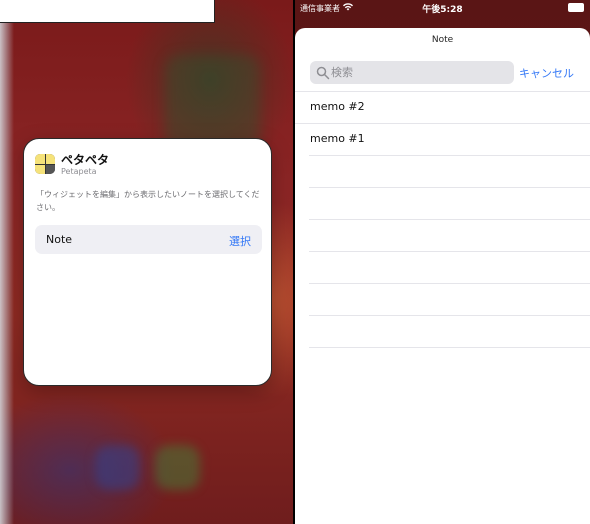  Describe the element at coordinates (442, 139) in the screenshot. I see `list-item: memo #1` at that location.